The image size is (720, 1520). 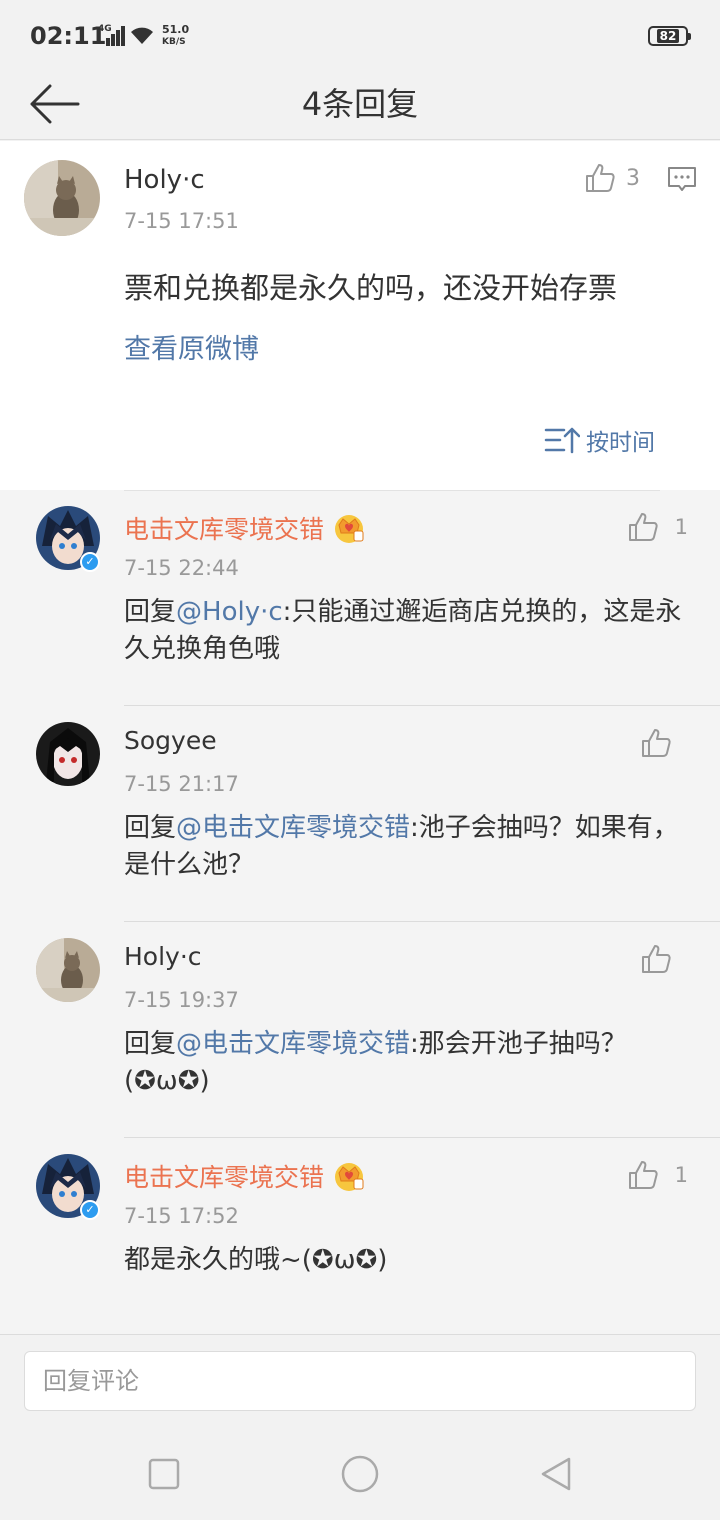 What do you see at coordinates (142, 35) in the screenshot?
I see `wifi-icon` at bounding box center [142, 35].